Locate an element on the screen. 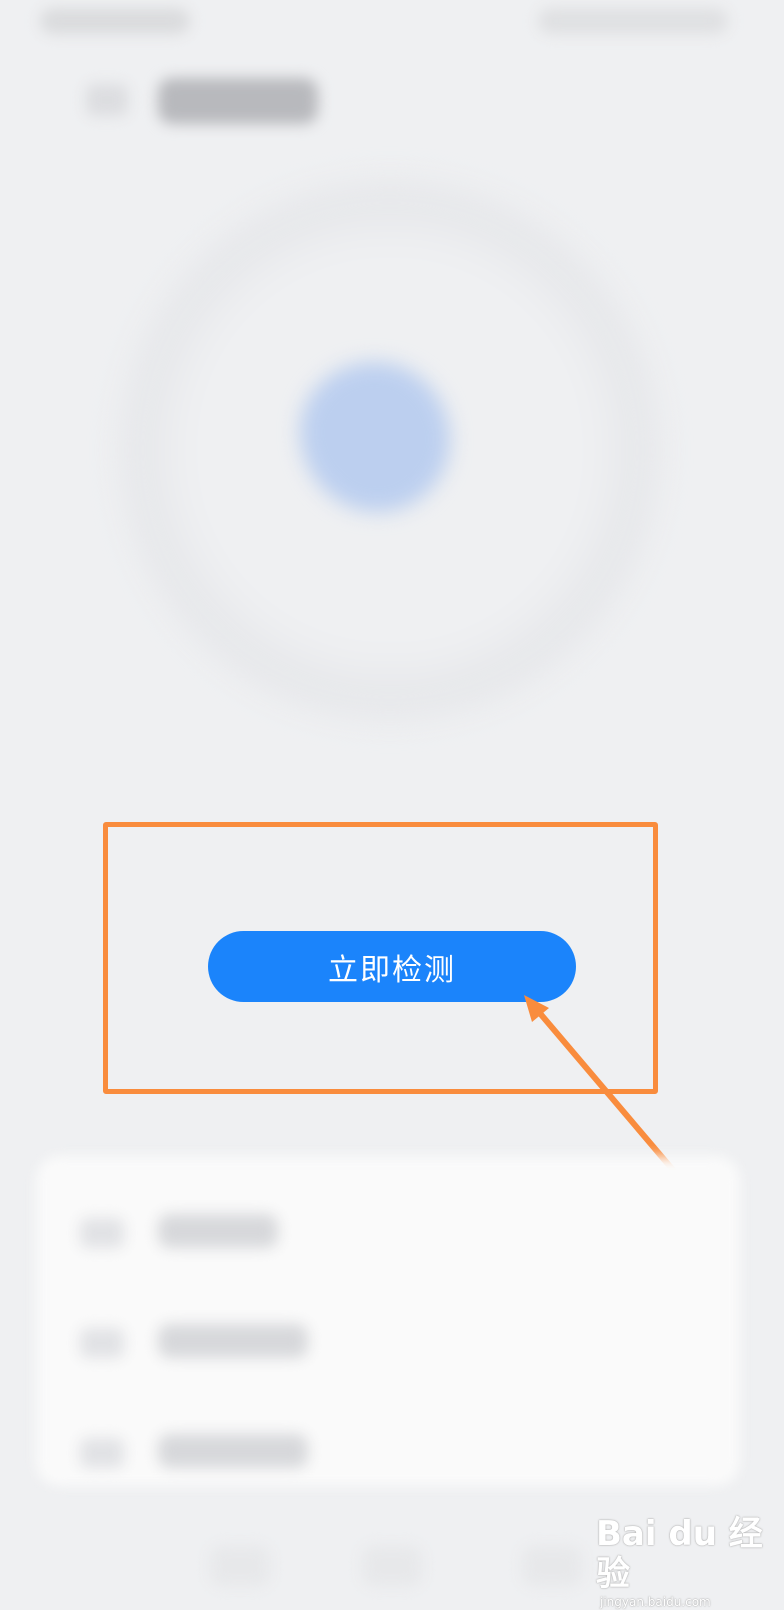 This screenshot has width=784, height=1610. status-bar-indicators is located at coordinates (633, 21).